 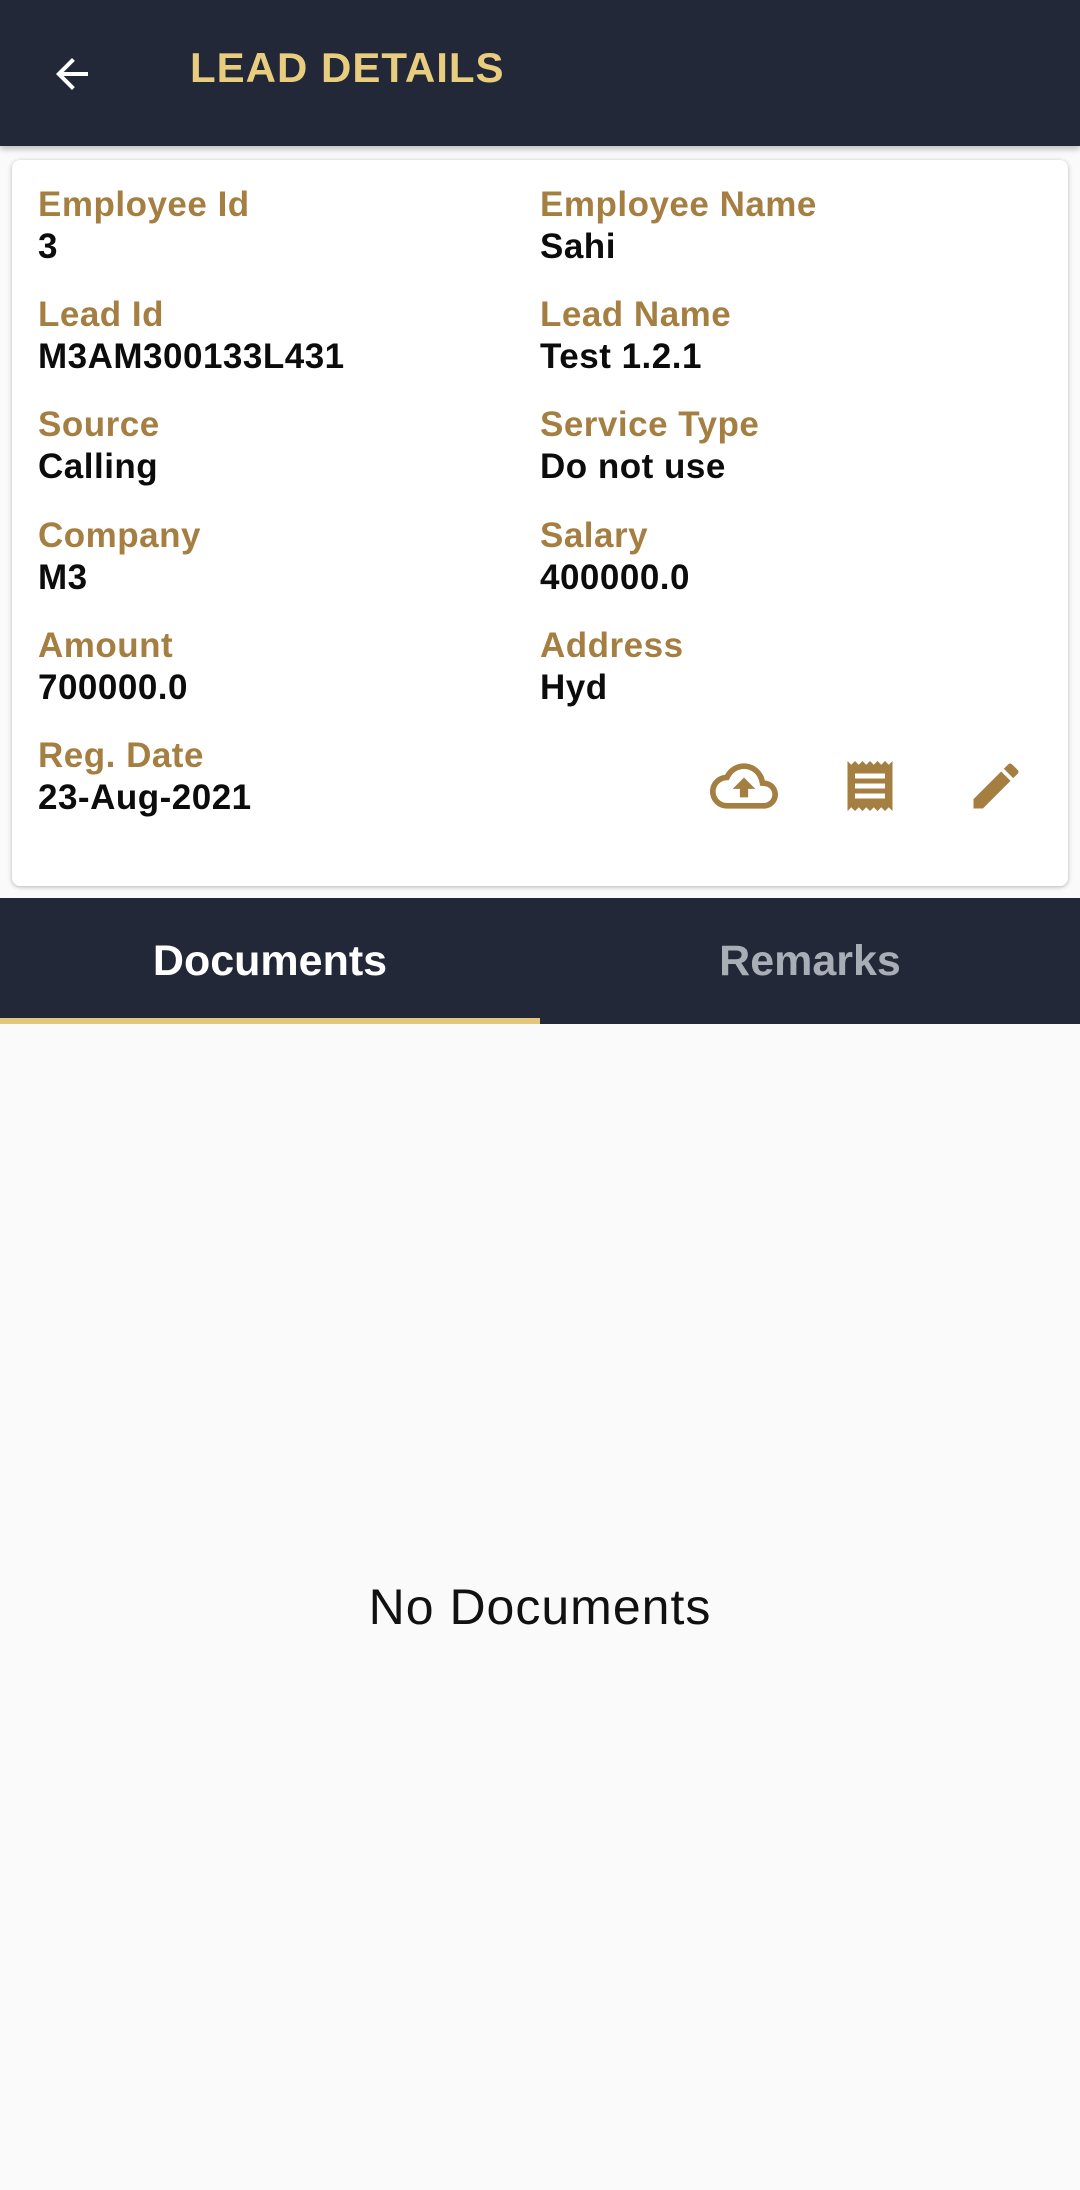 I want to click on tab-label: Documents, so click(x=270, y=960).